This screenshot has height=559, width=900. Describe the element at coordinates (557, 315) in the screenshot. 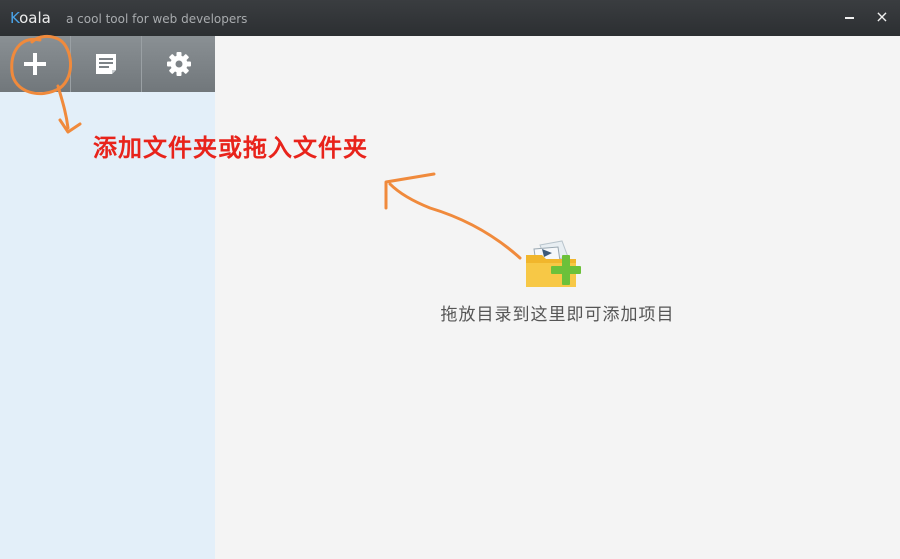

I see `empty-state-text: 拖放目录到这里即可添加项目` at that location.